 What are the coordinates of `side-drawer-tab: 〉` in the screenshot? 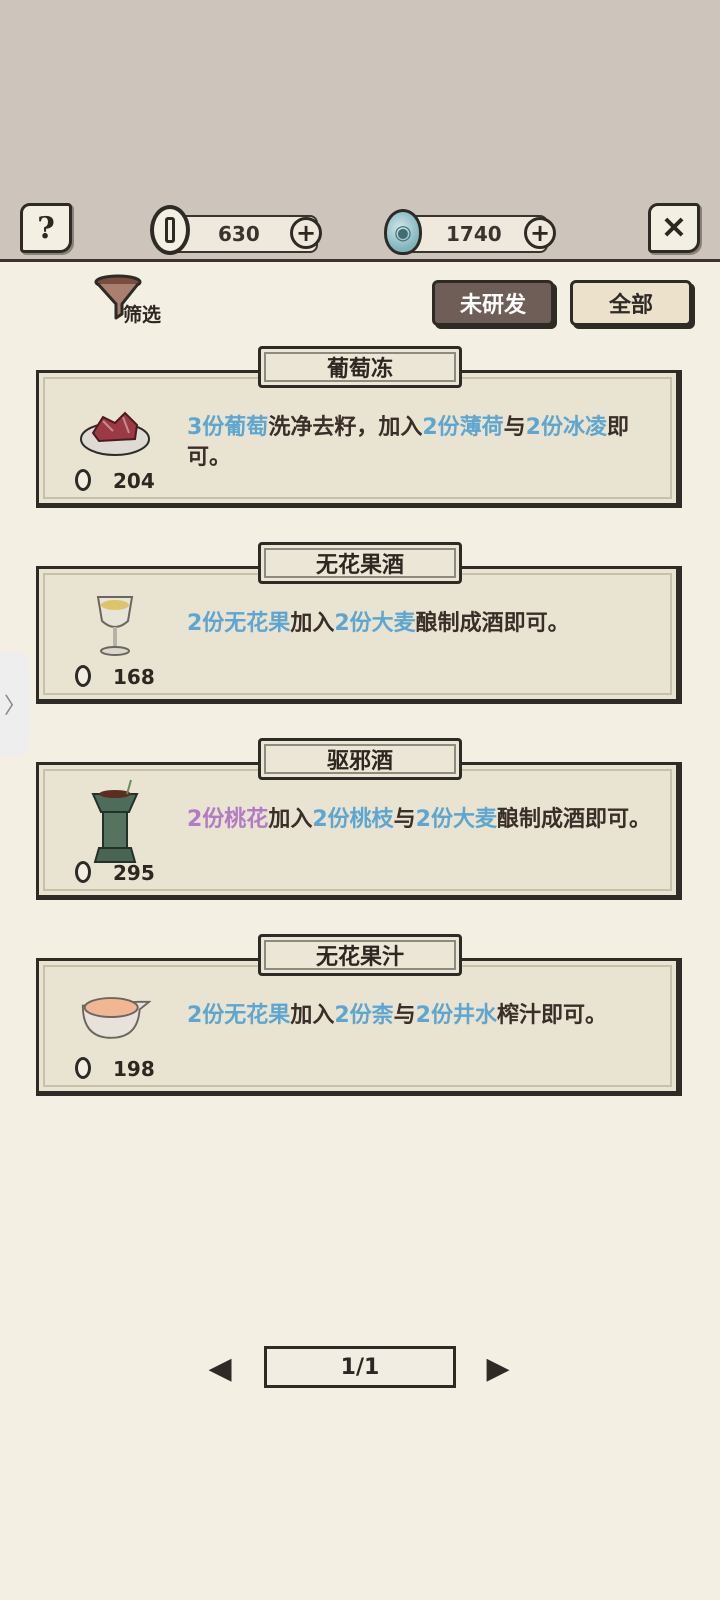 It's located at (15, 704).